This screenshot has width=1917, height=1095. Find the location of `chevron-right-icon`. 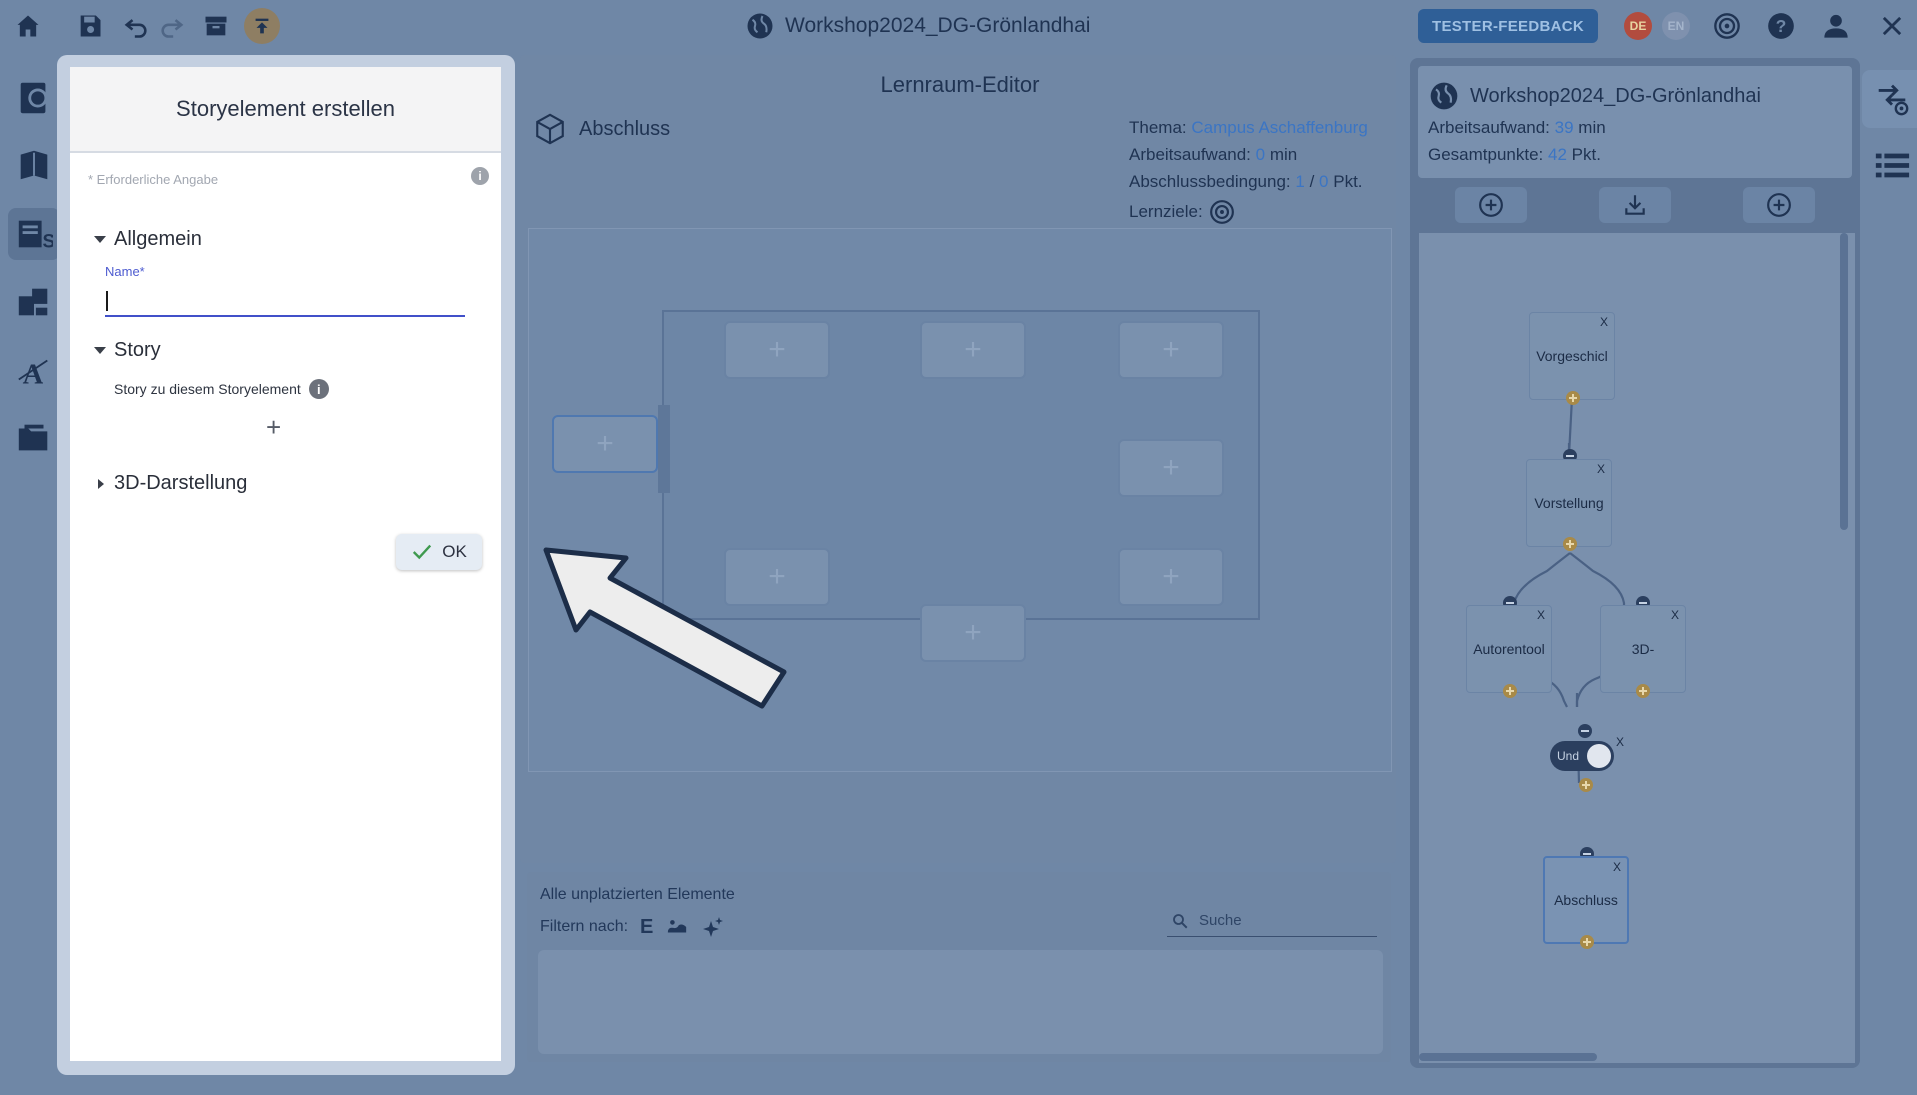

chevron-right-icon is located at coordinates (101, 483).